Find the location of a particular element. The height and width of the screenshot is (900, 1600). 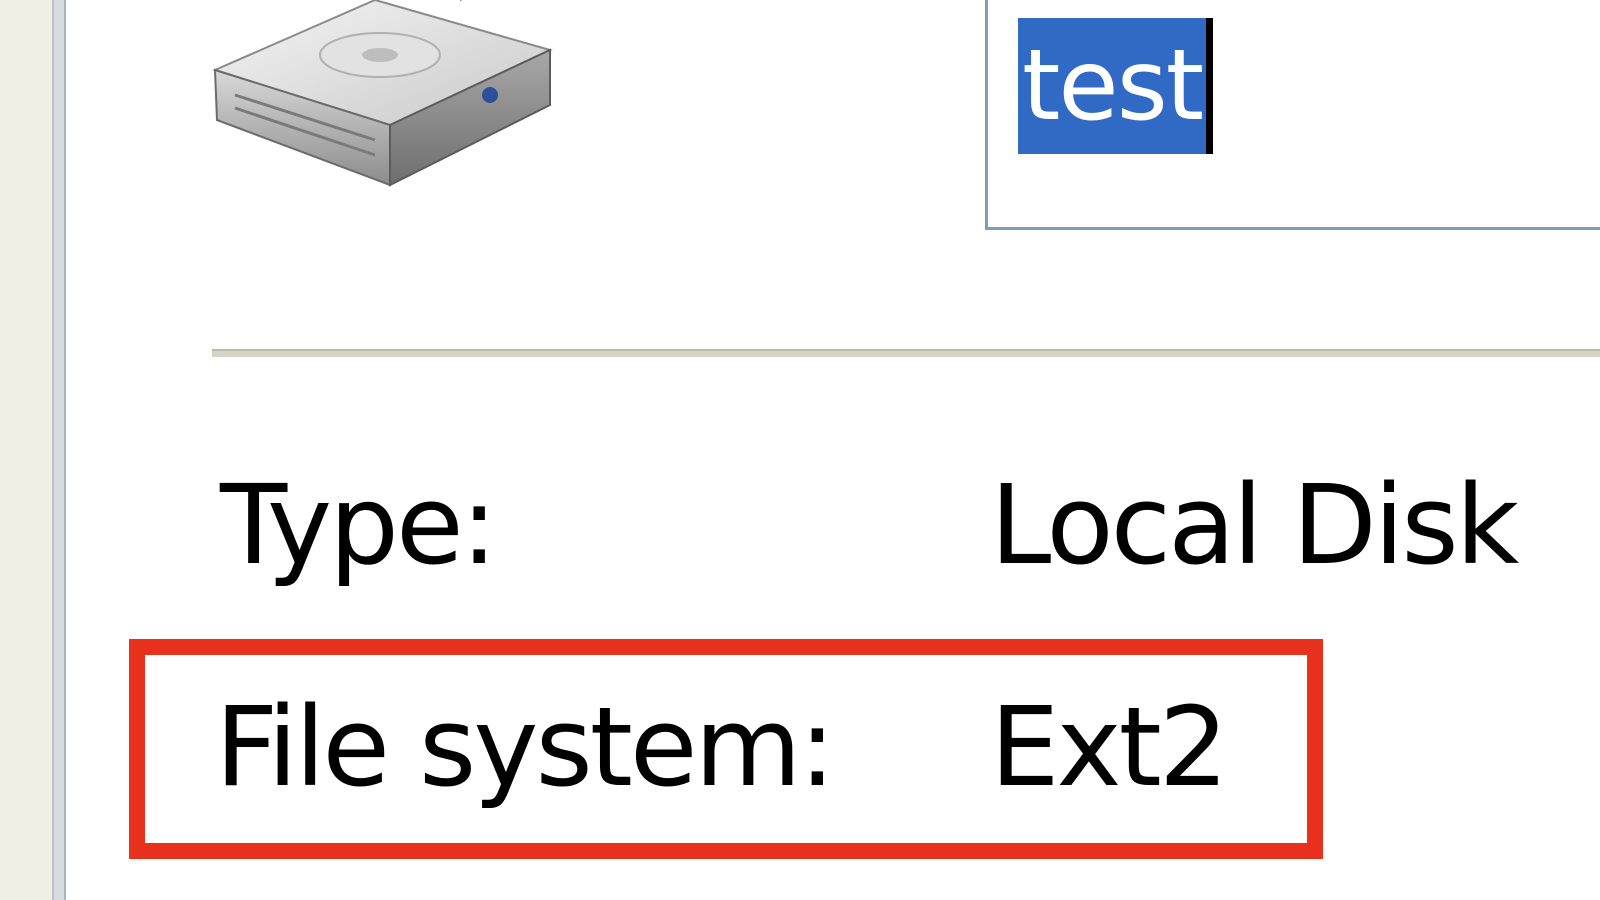

dialog-left-frame is located at coordinates (26, 450).